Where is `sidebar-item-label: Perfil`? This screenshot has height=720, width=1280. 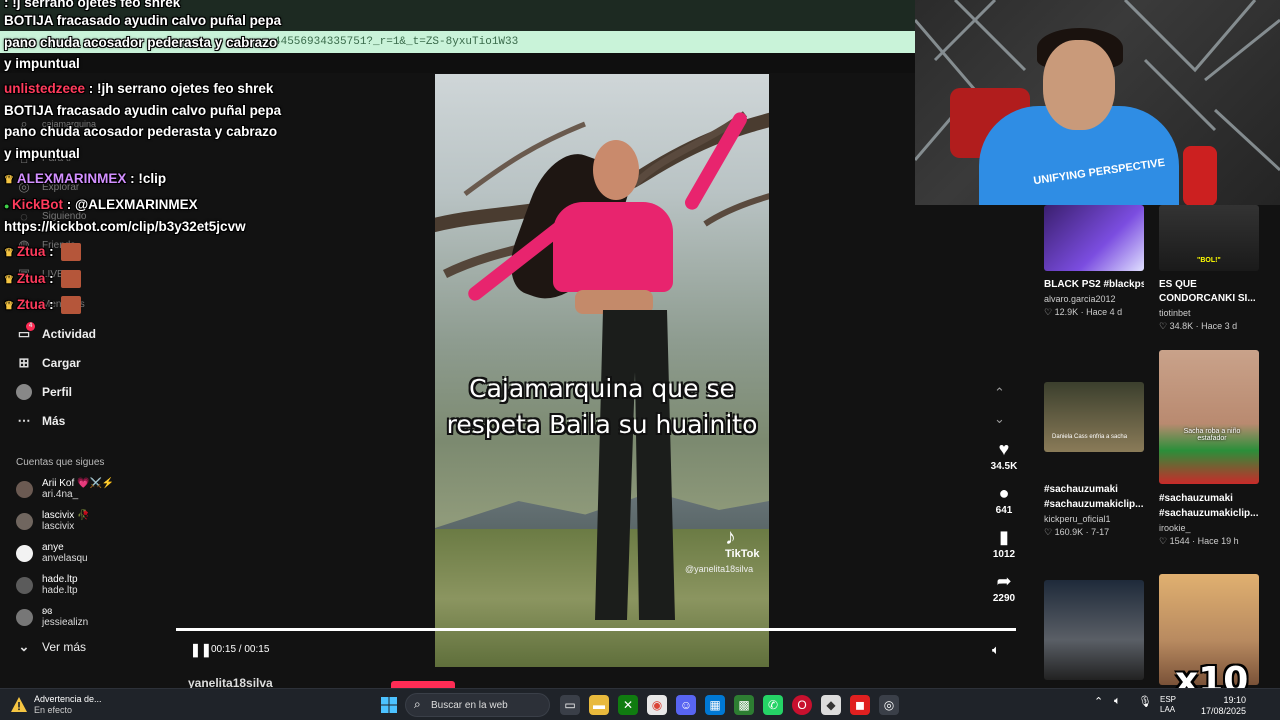
sidebar-item-label: Perfil is located at coordinates (57, 392).